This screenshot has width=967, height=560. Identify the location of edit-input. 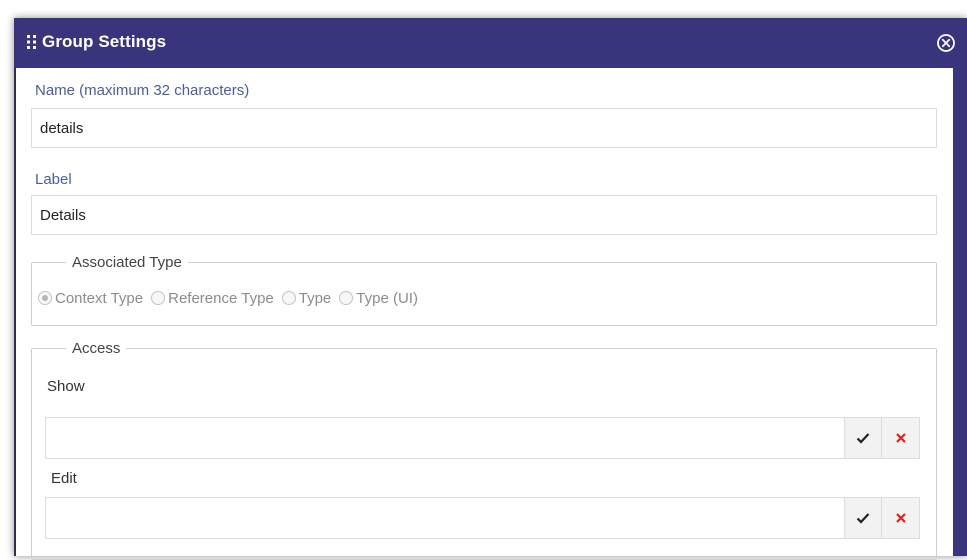
(444, 518).